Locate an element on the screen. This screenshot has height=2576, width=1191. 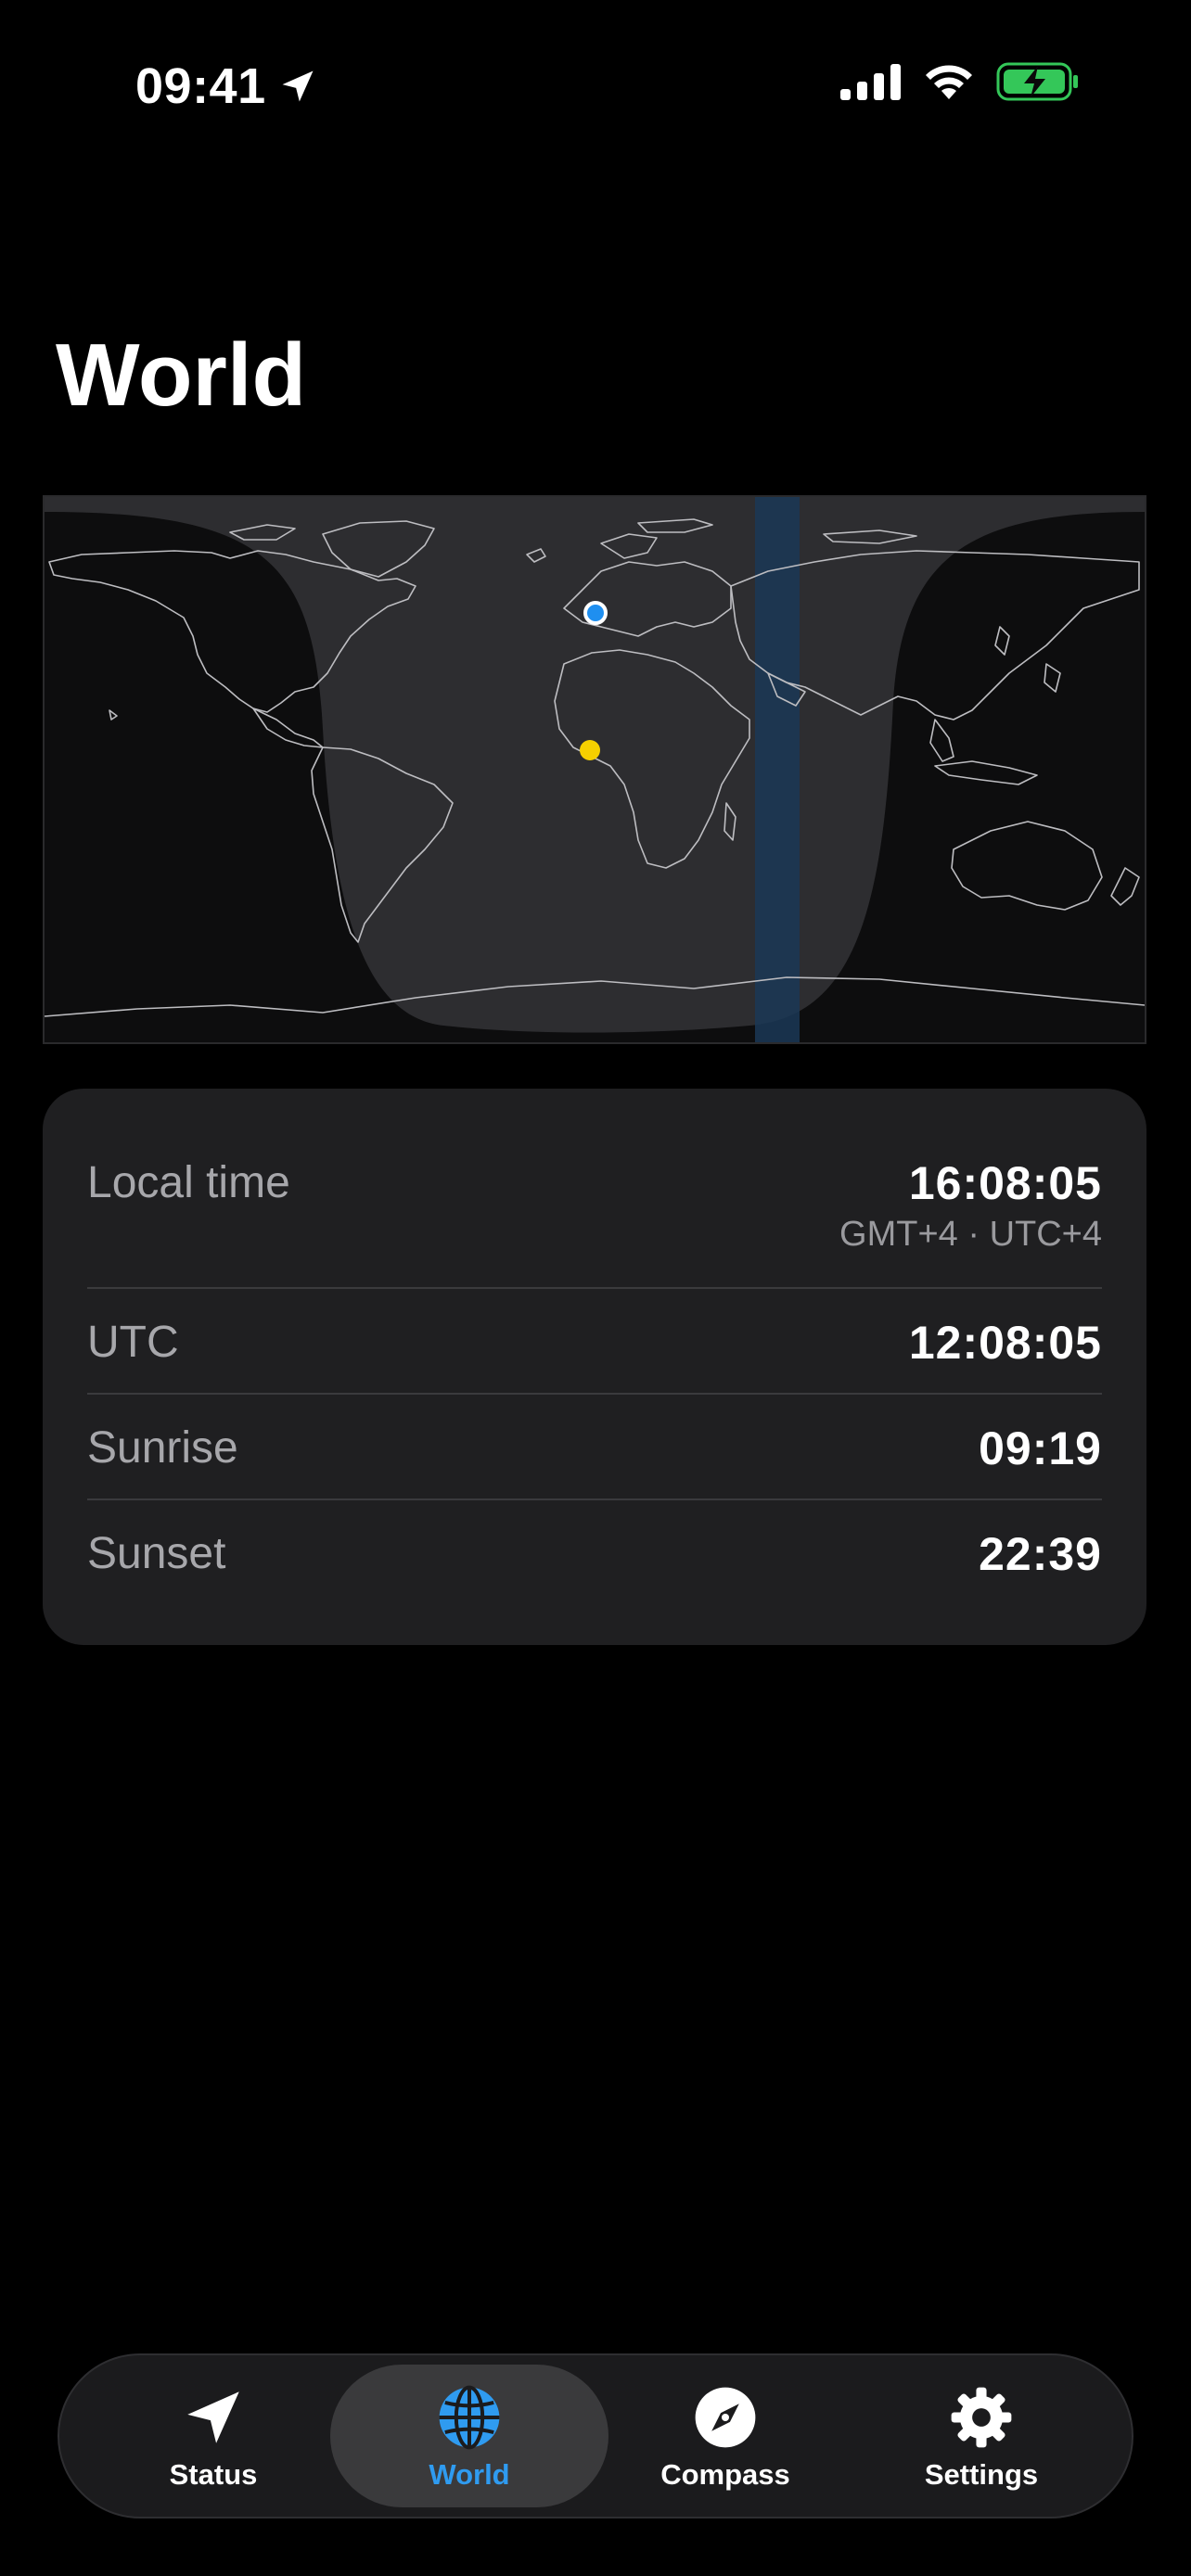
location-arrow-icon is located at coordinates (213, 2417).